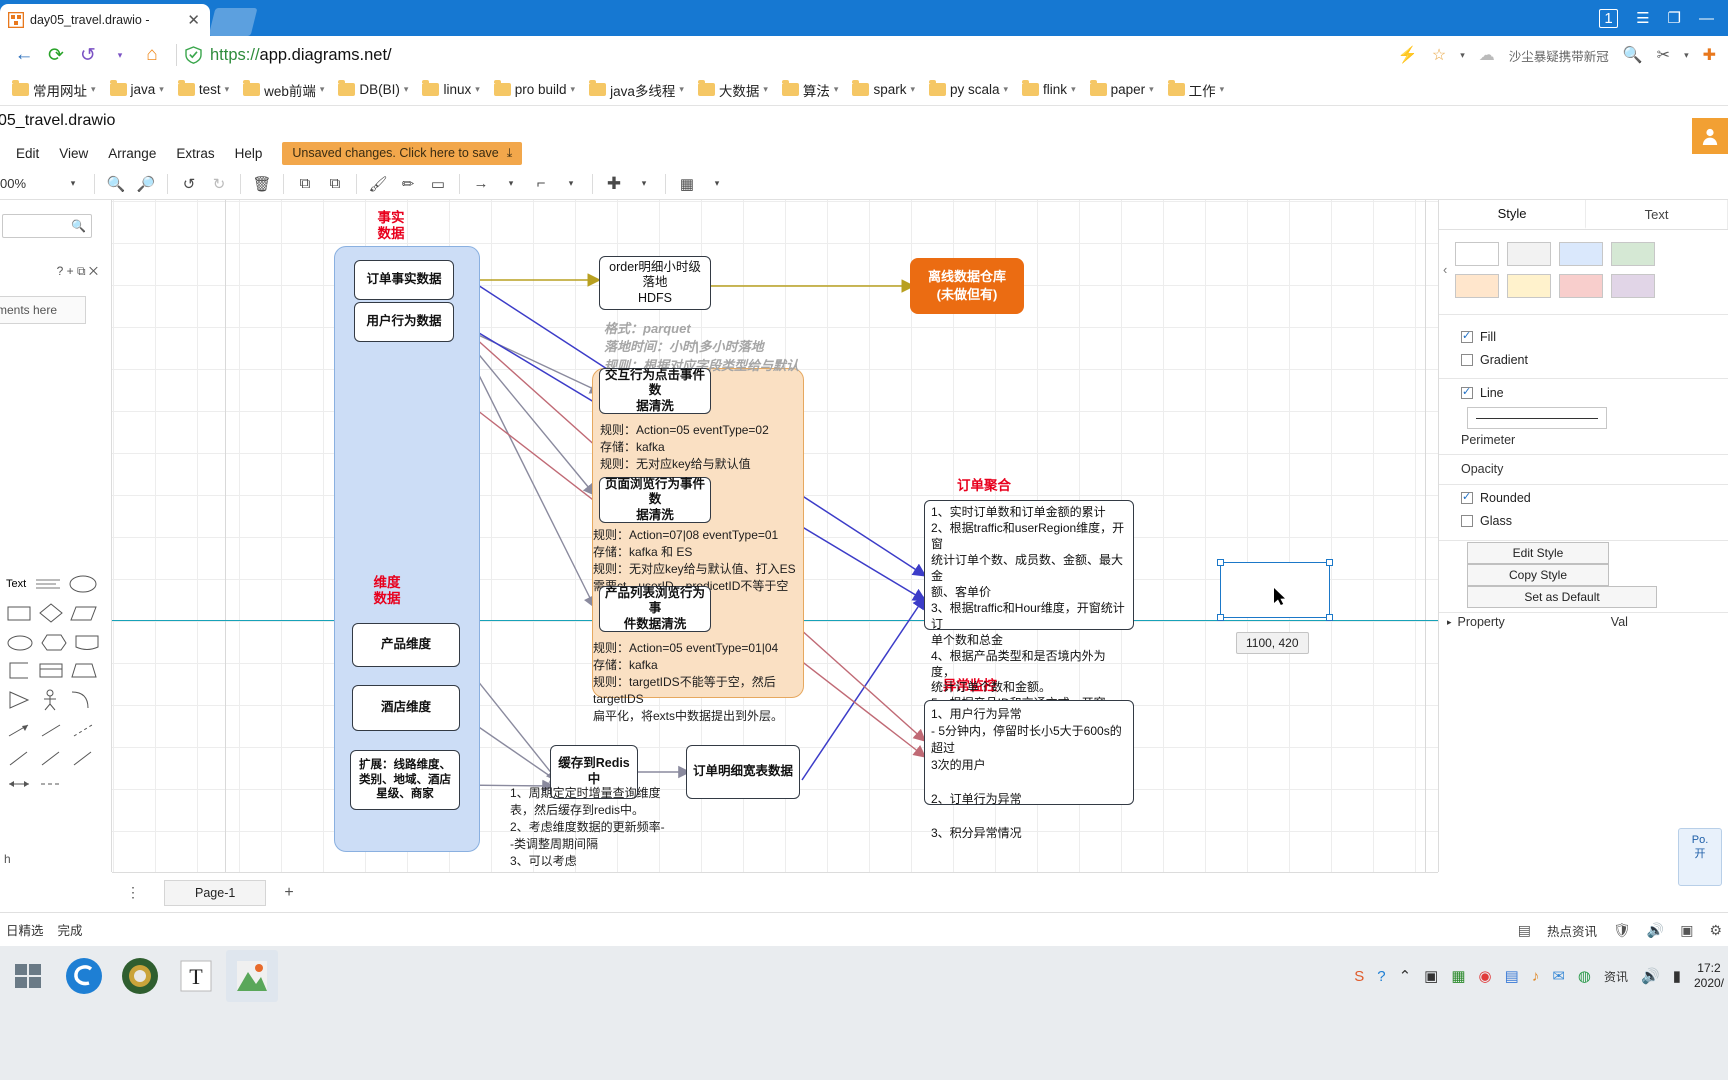 The image size is (1728, 1080). I want to click on menu-extras: Extras, so click(195, 153).